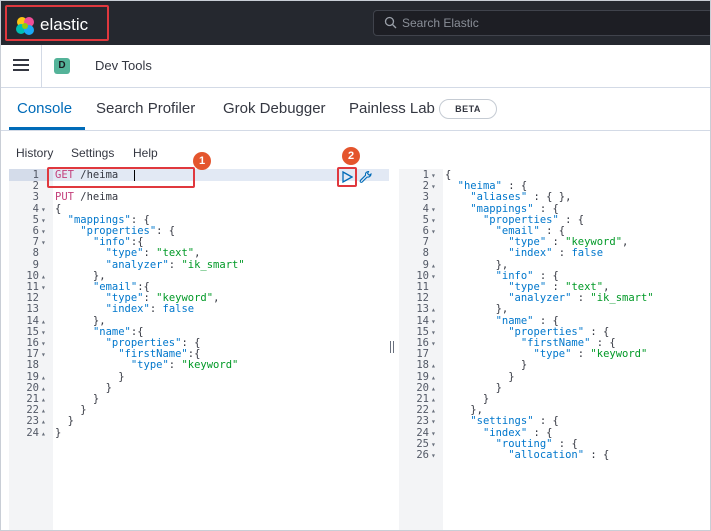 The width and height of the screenshot is (711, 531). I want to click on header-divider, so click(41, 66).